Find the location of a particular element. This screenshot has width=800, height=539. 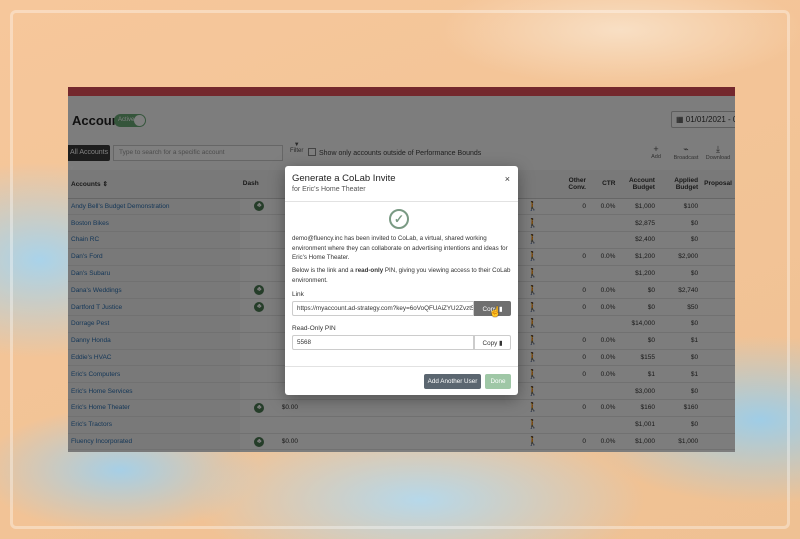

copy-pin-button: Copy ▮ is located at coordinates (492, 342).